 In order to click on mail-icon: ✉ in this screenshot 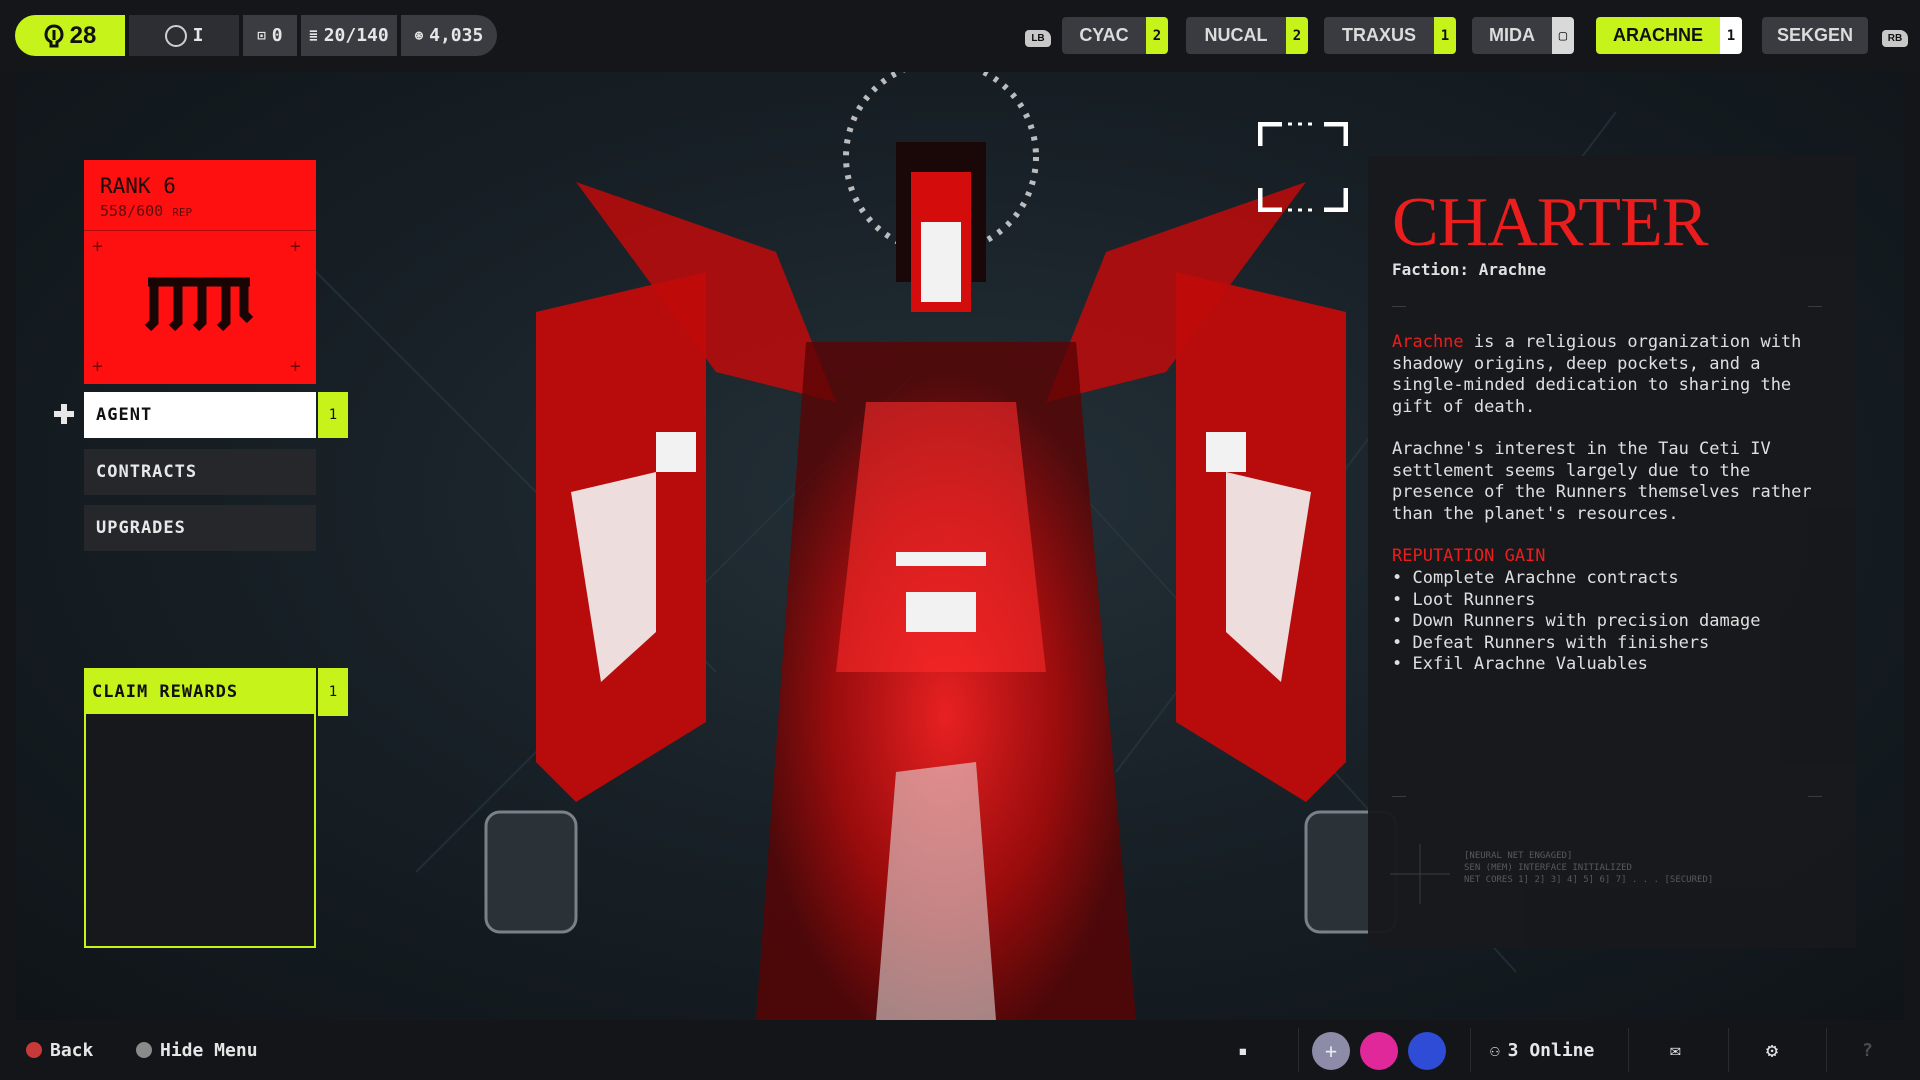, I will do `click(1675, 1050)`.